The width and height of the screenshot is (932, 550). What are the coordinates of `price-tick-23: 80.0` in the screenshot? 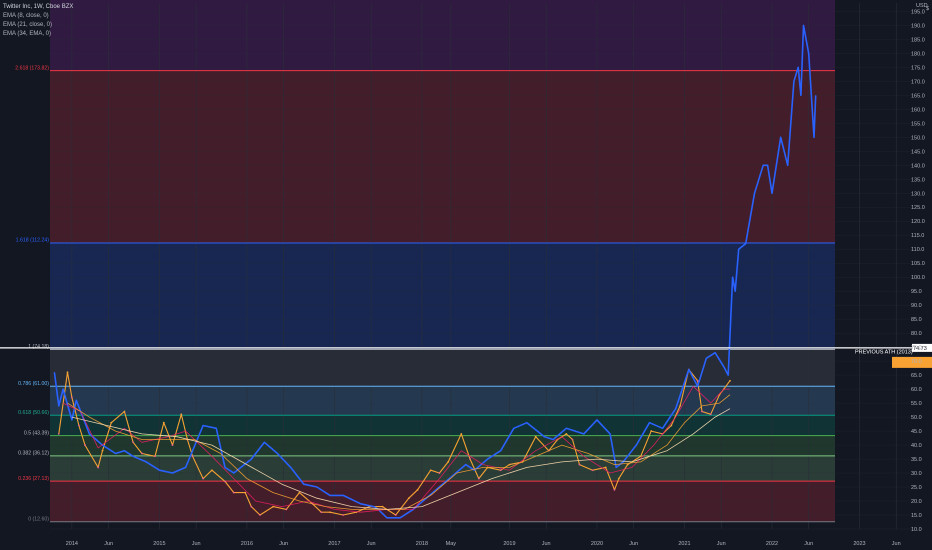 It's located at (916, 334).